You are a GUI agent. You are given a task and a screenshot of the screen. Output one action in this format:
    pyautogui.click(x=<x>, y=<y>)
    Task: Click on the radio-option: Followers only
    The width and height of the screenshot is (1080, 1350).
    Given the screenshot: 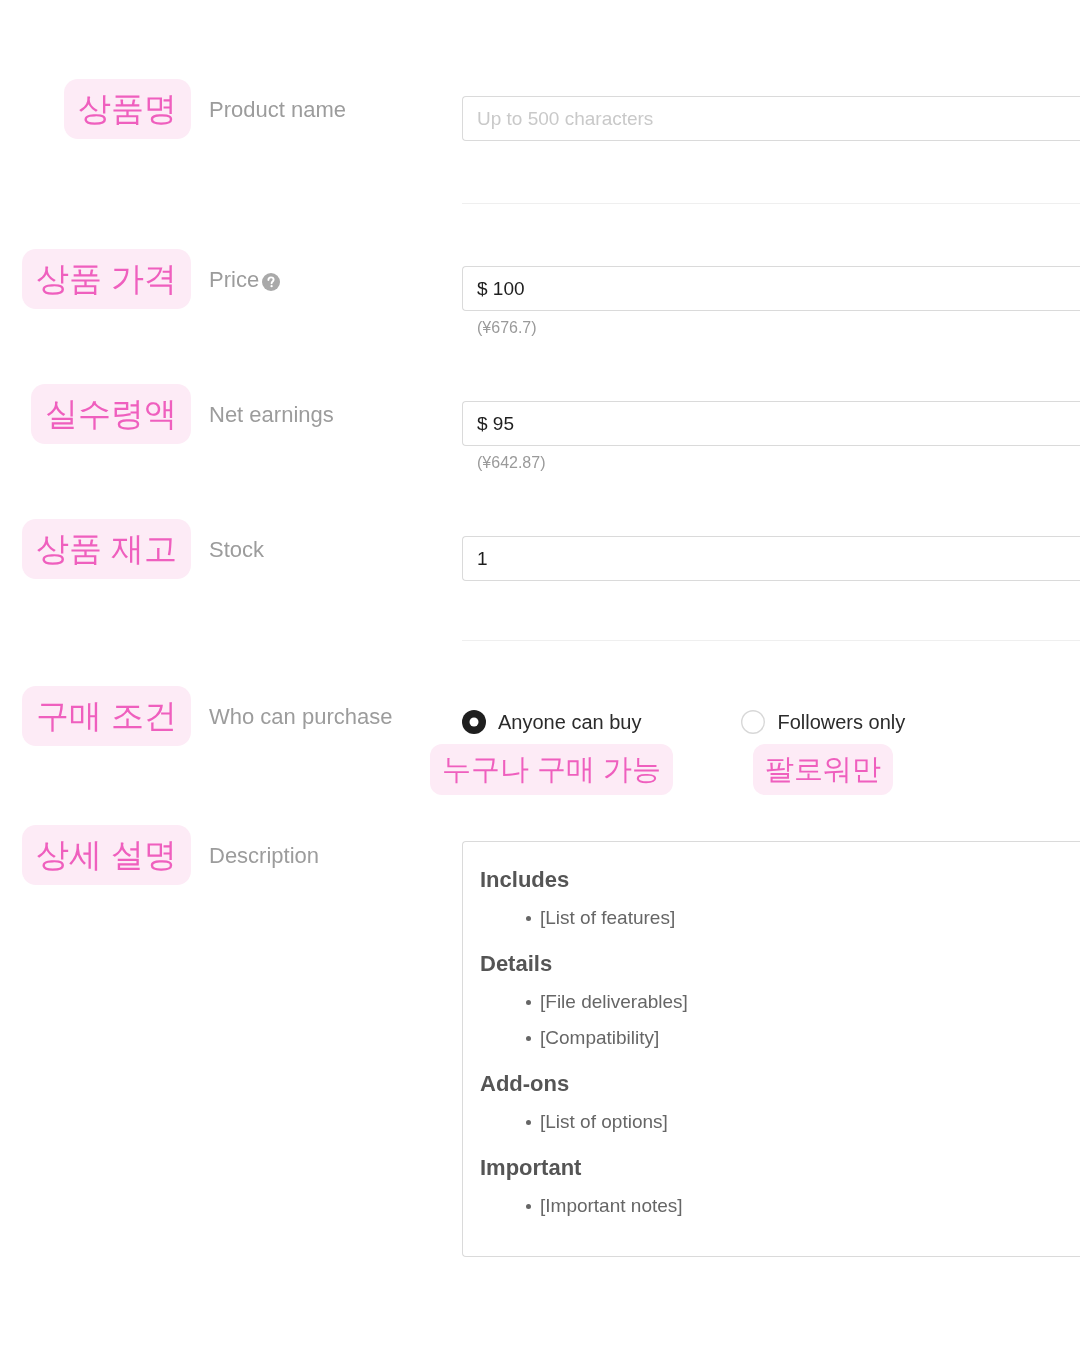 What is the action you would take?
    pyautogui.click(x=823, y=722)
    